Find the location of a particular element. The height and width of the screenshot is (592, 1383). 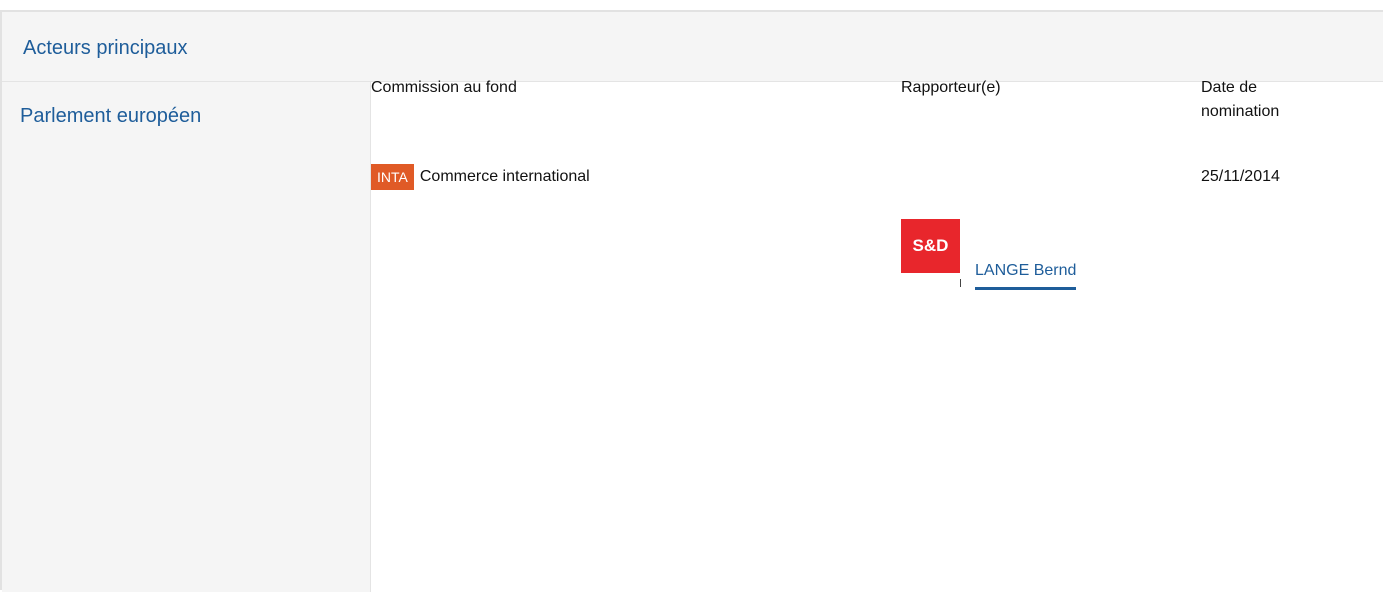

section-header: Acteurs principaux is located at coordinates (692, 47).